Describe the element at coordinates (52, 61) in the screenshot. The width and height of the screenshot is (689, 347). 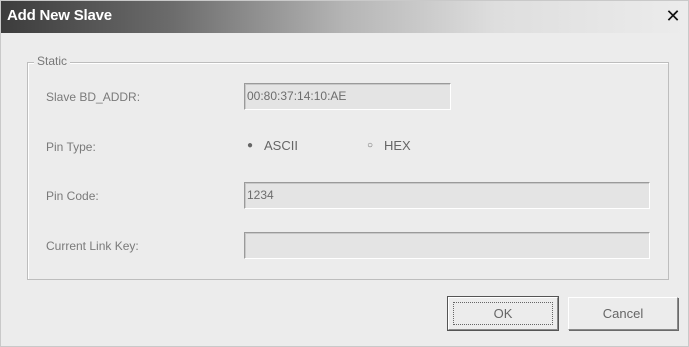
I see `group-legend: Static` at that location.